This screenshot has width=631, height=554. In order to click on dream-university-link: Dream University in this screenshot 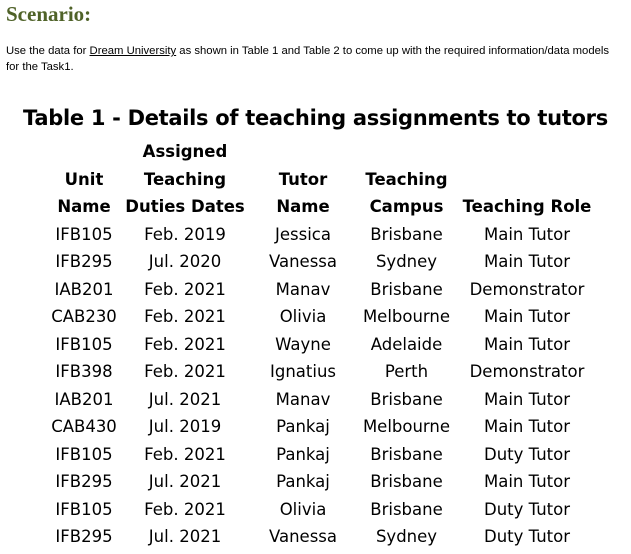, I will do `click(133, 51)`.